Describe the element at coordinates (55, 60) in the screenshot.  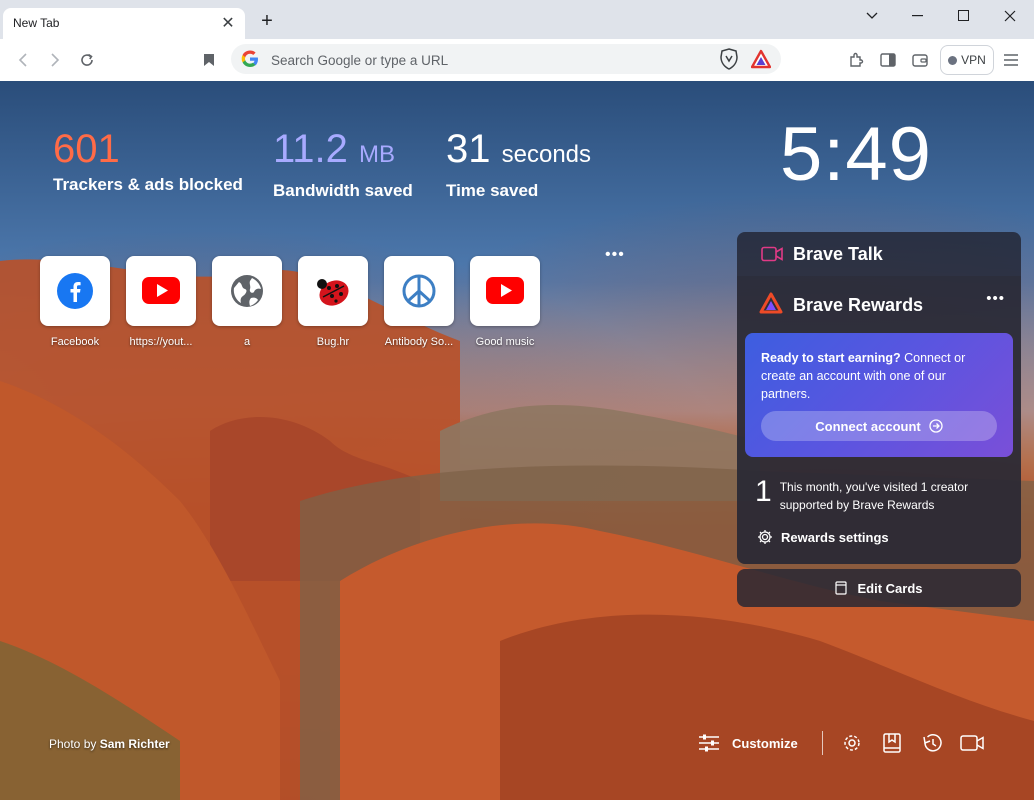
I see `forward-icon` at that location.